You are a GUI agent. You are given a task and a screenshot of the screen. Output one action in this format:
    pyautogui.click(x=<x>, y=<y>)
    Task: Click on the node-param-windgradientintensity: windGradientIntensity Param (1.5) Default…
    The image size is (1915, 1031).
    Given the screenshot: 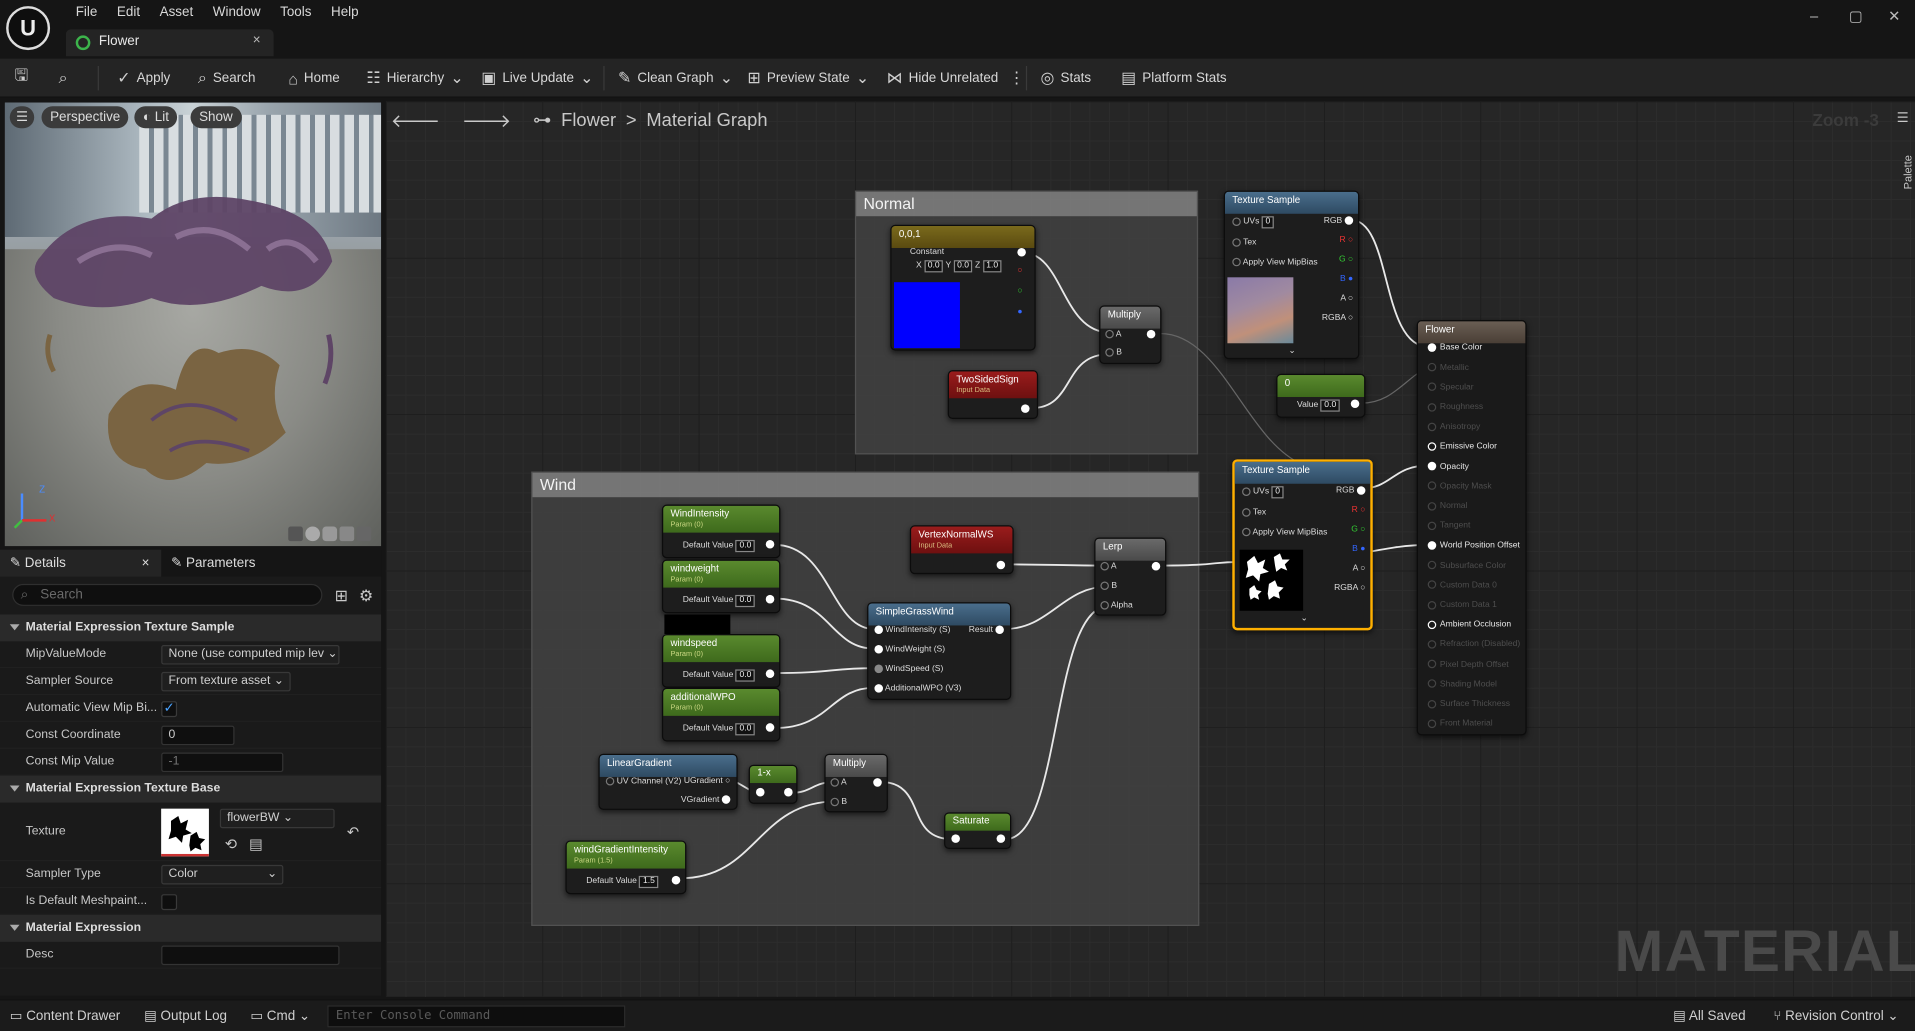 What is the action you would take?
    pyautogui.click(x=626, y=867)
    